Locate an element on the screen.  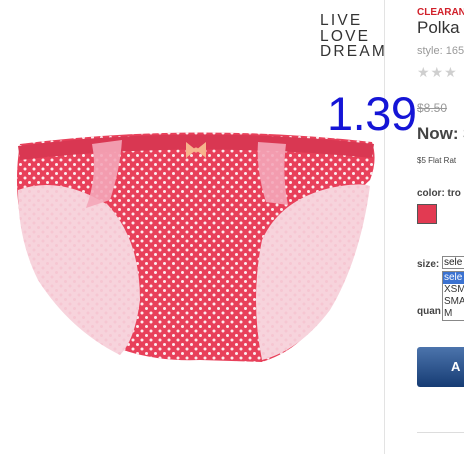
product-title: Polka is located at coordinates (438, 27).